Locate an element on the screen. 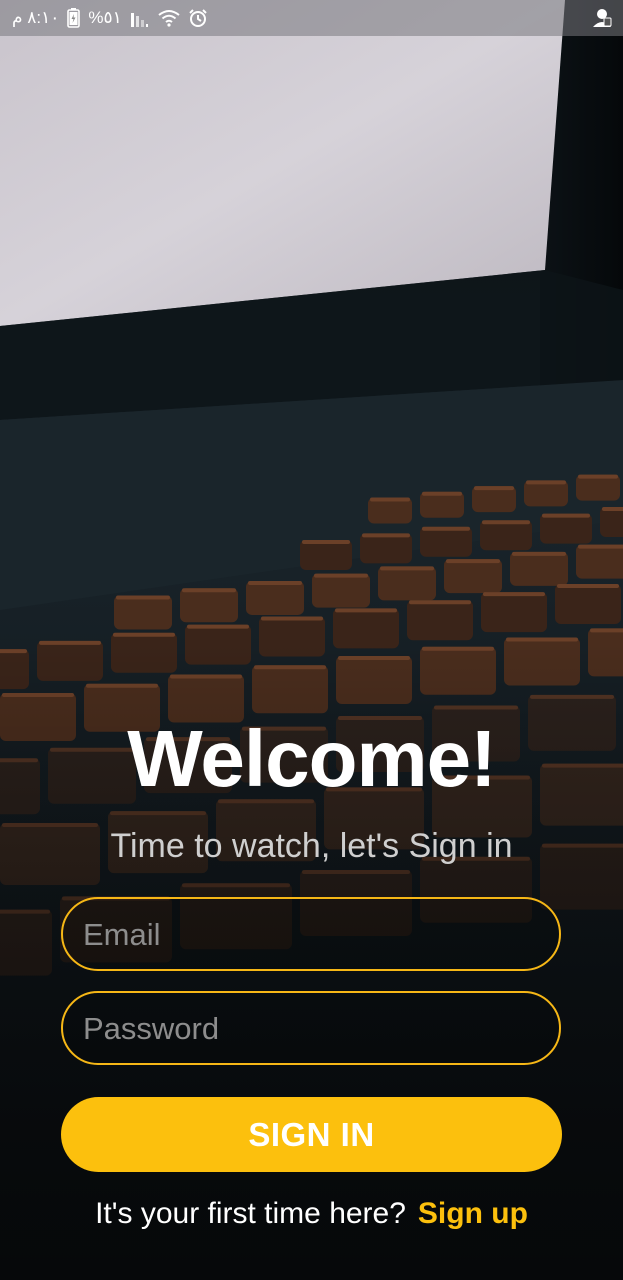 Image resolution: width=623 pixels, height=1280 pixels. password-field-container is located at coordinates (311, 1028).